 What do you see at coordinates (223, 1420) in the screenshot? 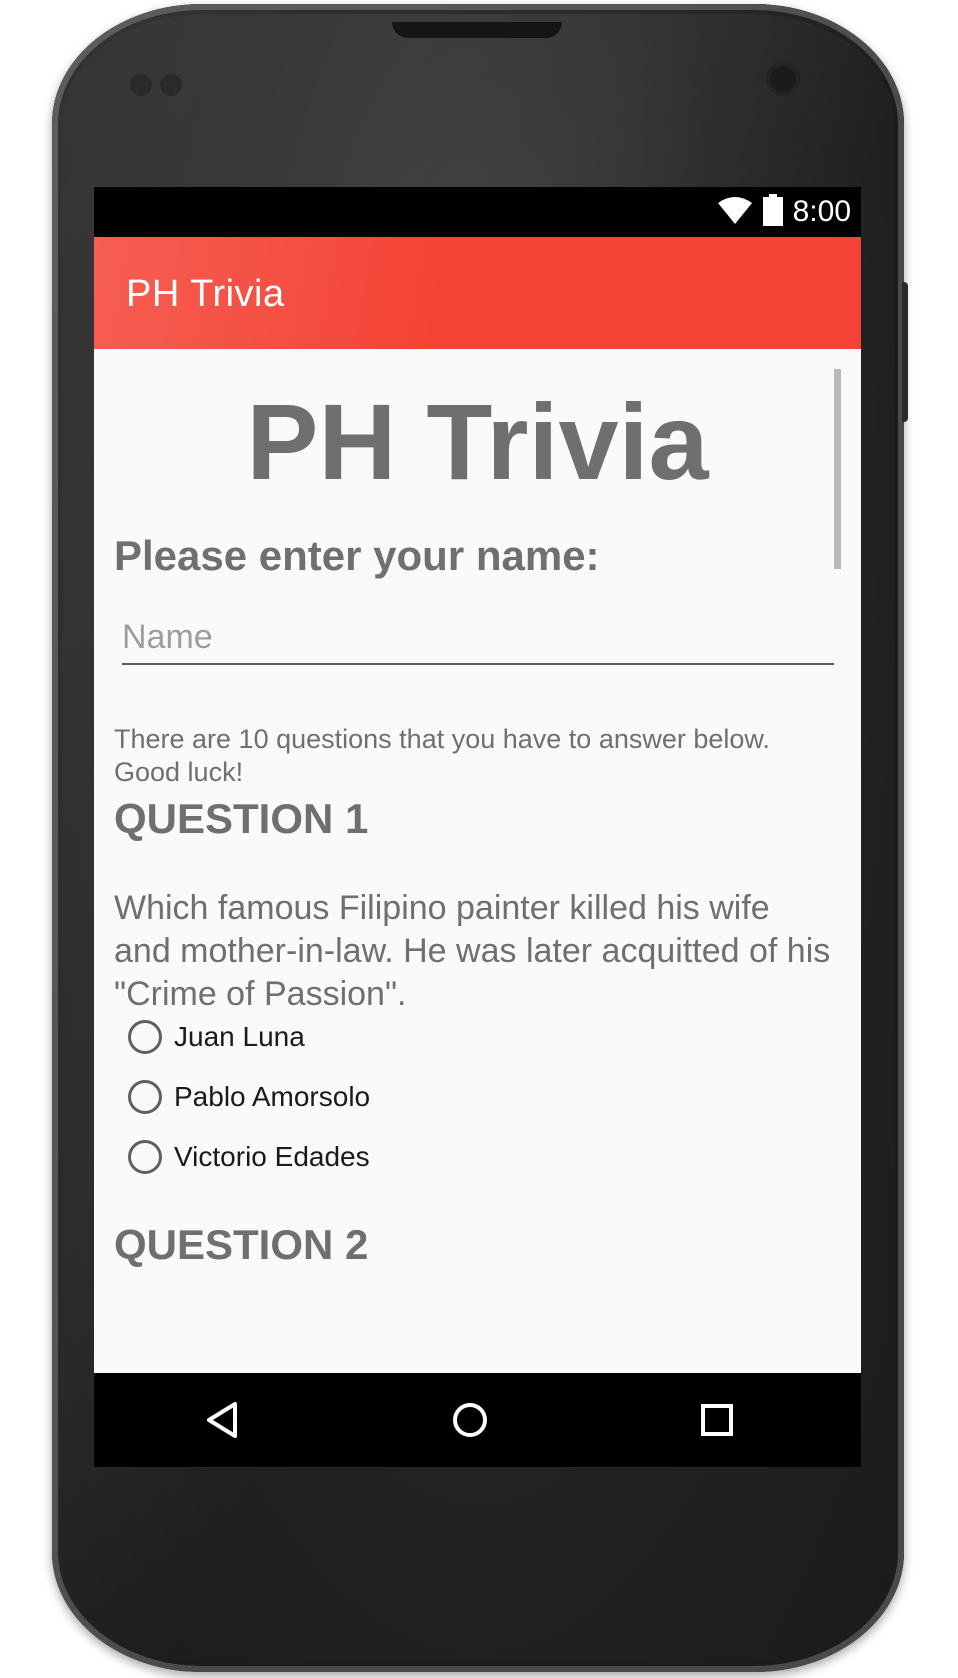
I see `back-icon` at bounding box center [223, 1420].